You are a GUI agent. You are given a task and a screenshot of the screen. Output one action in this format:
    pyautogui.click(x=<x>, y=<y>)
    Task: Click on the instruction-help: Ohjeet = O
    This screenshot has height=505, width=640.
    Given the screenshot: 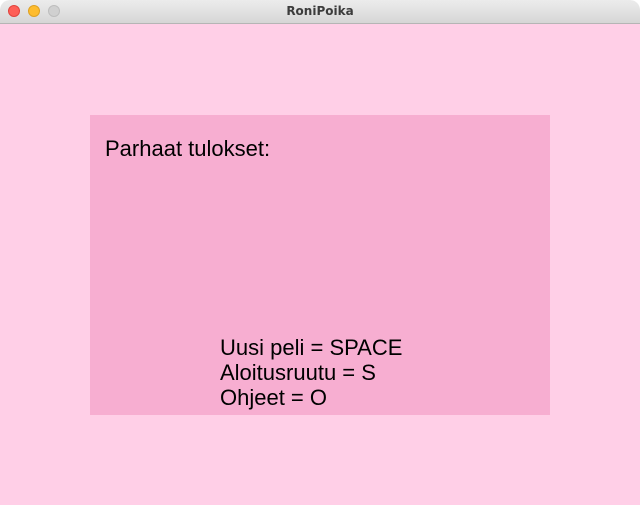 What is the action you would take?
    pyautogui.click(x=274, y=397)
    